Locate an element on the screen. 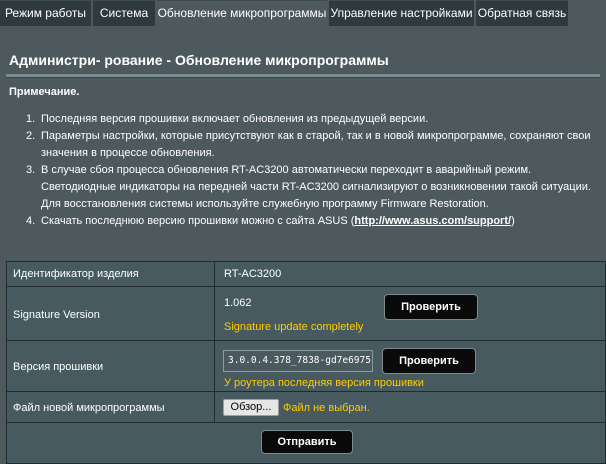 The image size is (606, 464). product-id-label: Идентификатор изделия is located at coordinates (76, 274).